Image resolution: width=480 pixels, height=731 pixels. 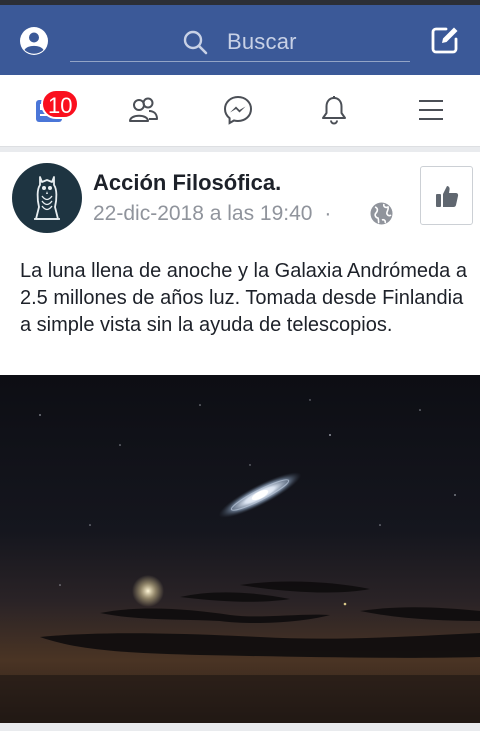 I want to click on search-input: Buscar, so click(x=240, y=41).